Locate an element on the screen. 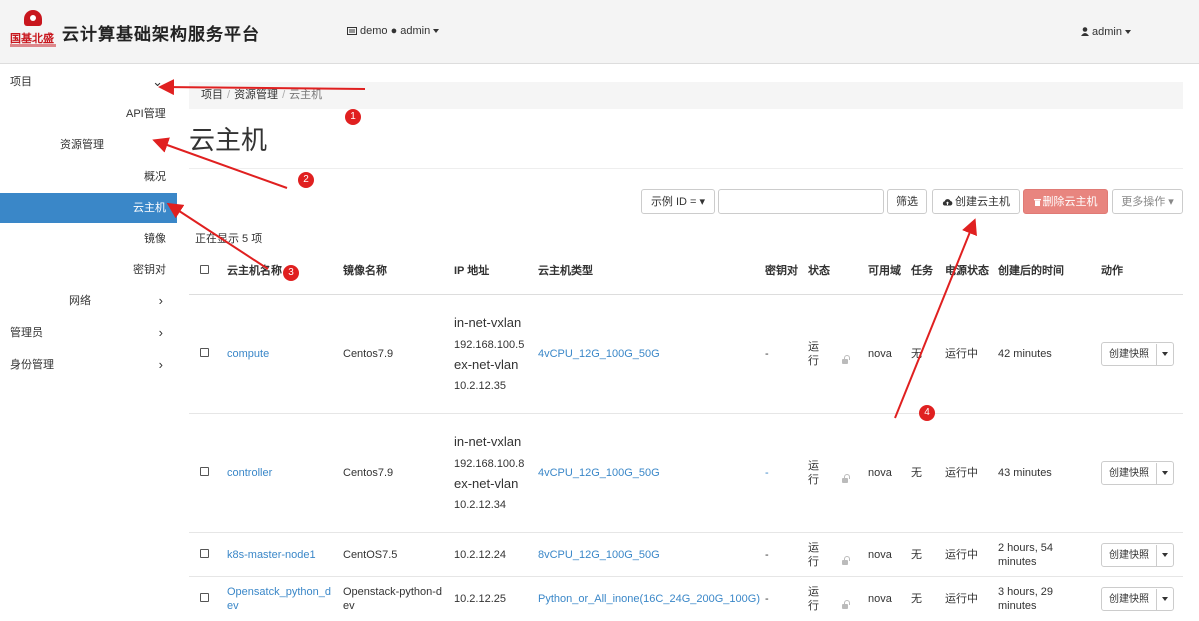  power-state: 运行中 is located at coordinates (967, 473).